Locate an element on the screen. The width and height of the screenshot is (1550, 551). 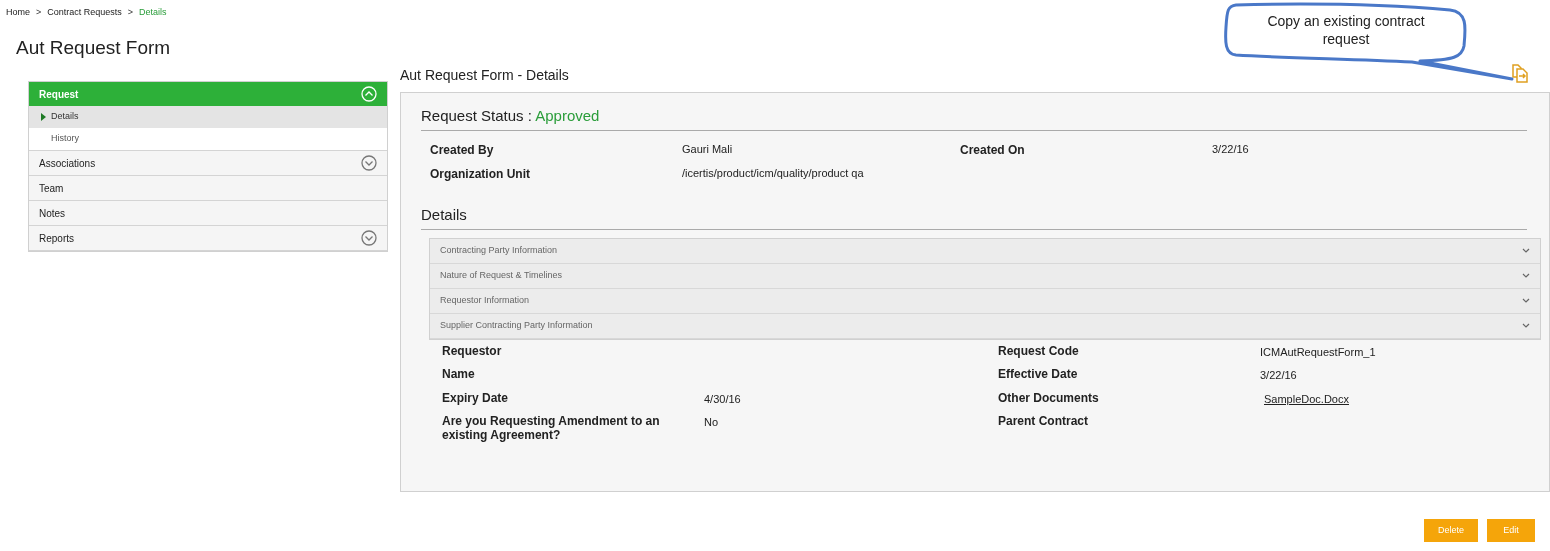
sidebar-item: Notes is located at coordinates (208, 213).